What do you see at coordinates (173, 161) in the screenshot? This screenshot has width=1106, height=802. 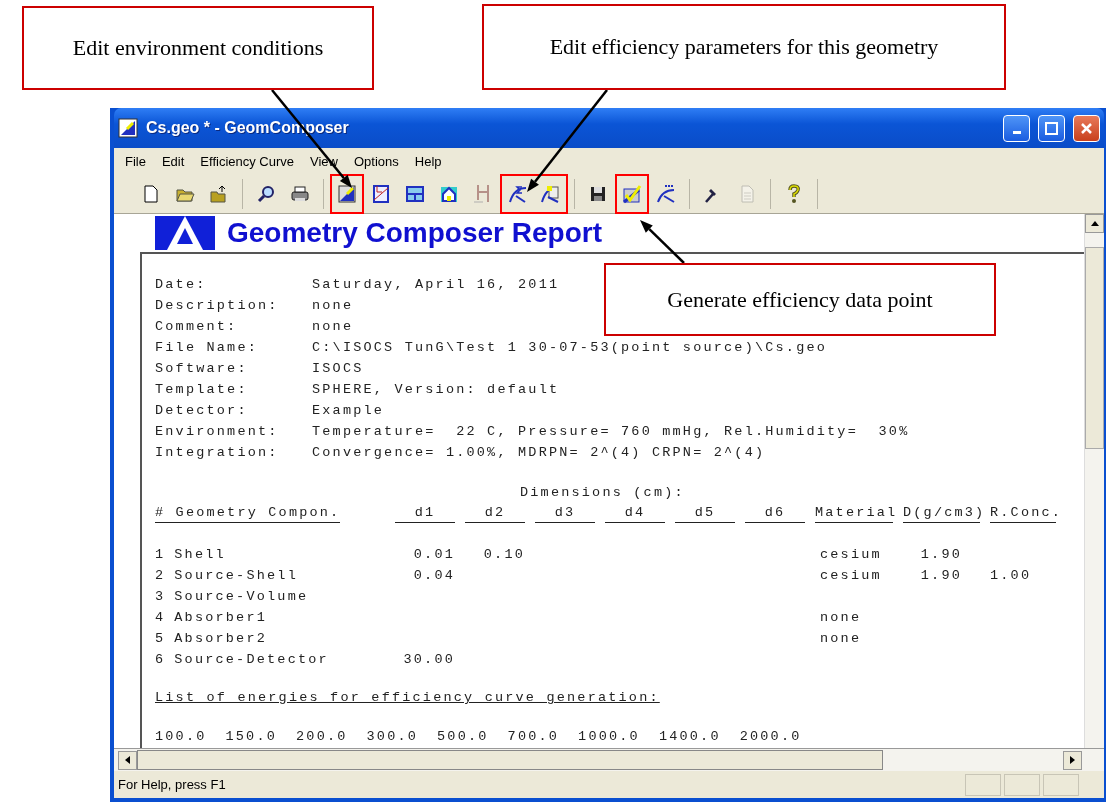 I see `menu-item: Edit` at bounding box center [173, 161].